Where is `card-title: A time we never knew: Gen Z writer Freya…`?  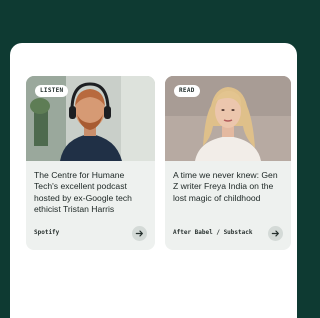
card-title: A time we never knew: Gen Z writer Freya… is located at coordinates (229, 187).